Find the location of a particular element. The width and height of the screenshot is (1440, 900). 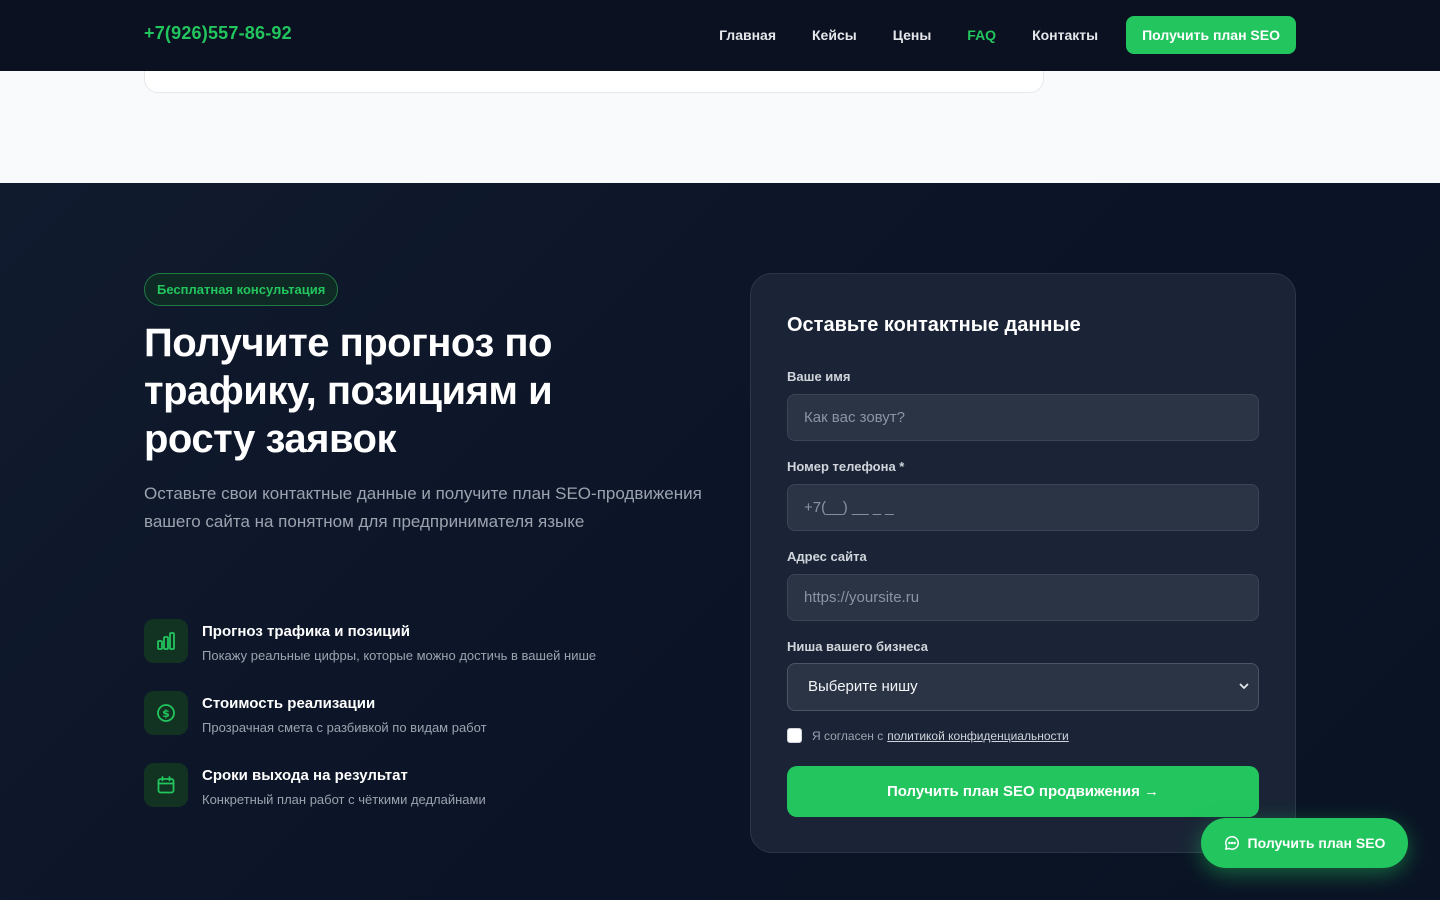

nav-item-contacts: Контакты is located at coordinates (1065, 35).